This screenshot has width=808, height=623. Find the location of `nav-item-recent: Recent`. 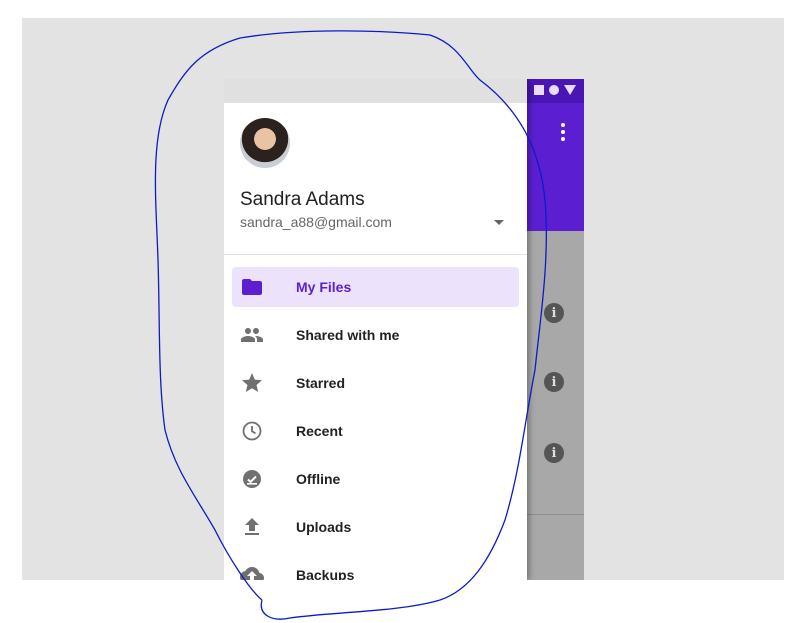

nav-item-recent: Recent is located at coordinates (375, 431).